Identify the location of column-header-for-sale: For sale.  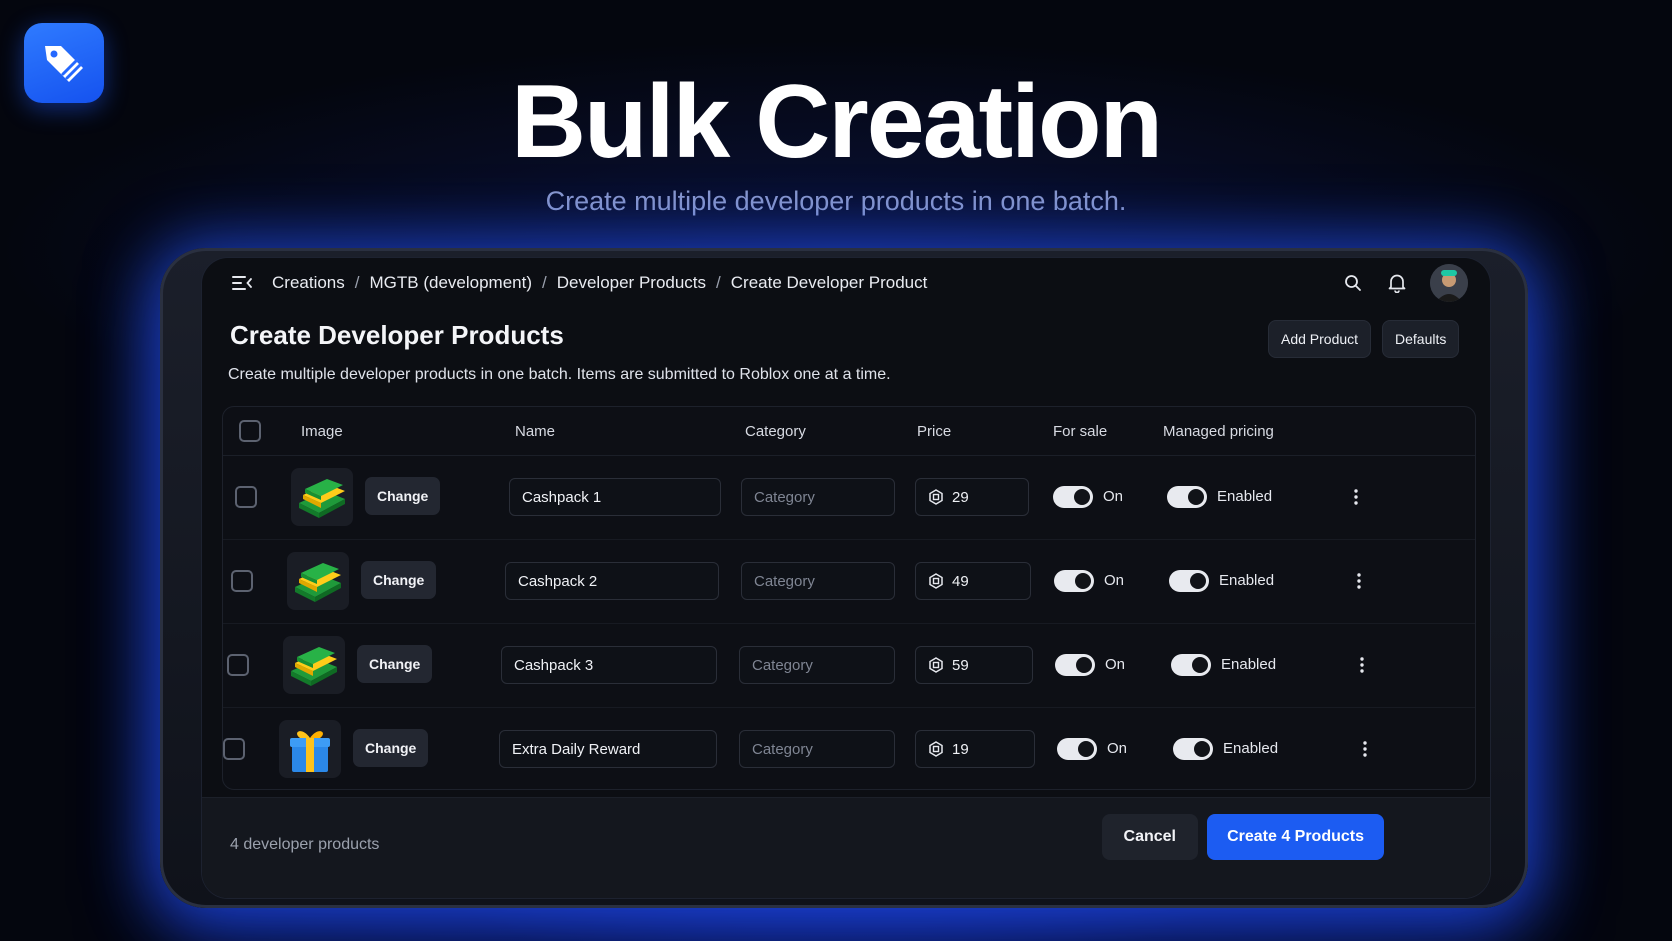
(1080, 431).